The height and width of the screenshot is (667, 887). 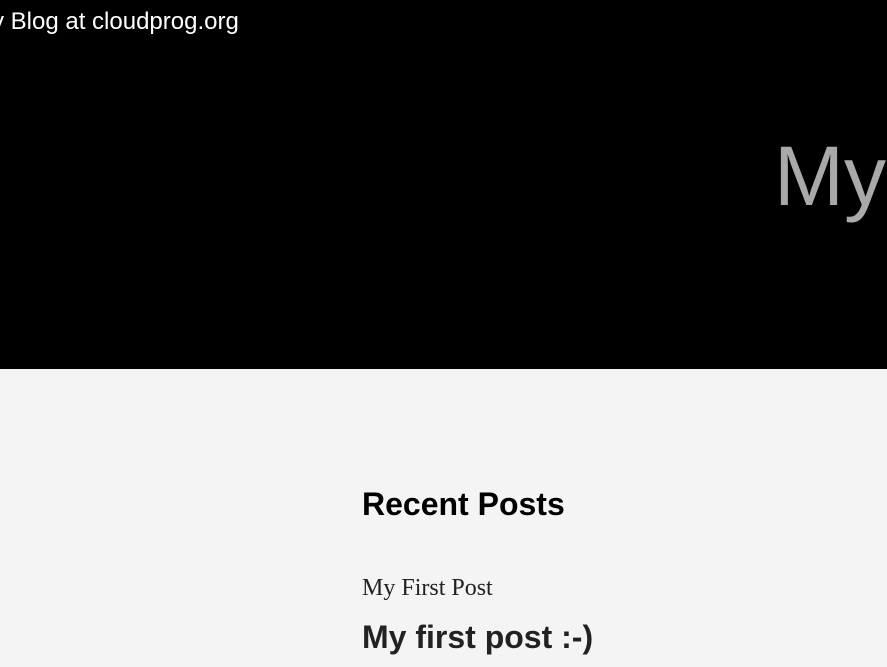 I want to click on recent-post-link: My First Post, so click(x=612, y=588).